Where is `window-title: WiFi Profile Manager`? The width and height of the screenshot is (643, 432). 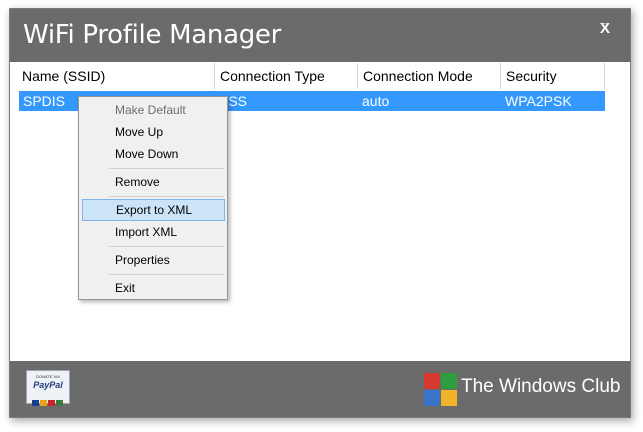 window-title: WiFi Profile Manager is located at coordinates (152, 35).